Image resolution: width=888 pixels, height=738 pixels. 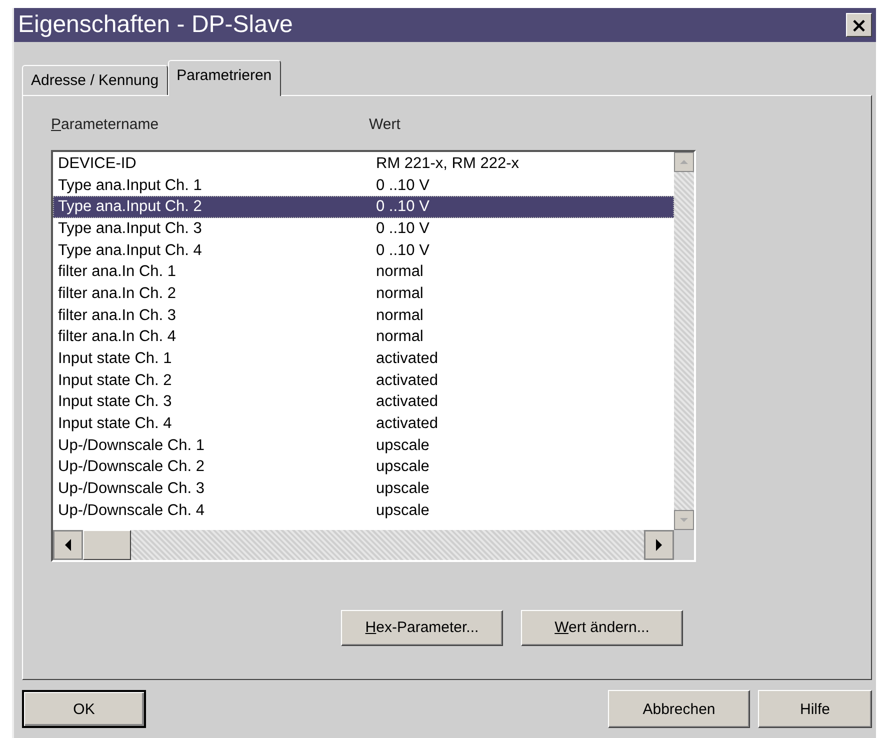 I want to click on parameter-name: filter ana.In Ch. 3, so click(x=118, y=315).